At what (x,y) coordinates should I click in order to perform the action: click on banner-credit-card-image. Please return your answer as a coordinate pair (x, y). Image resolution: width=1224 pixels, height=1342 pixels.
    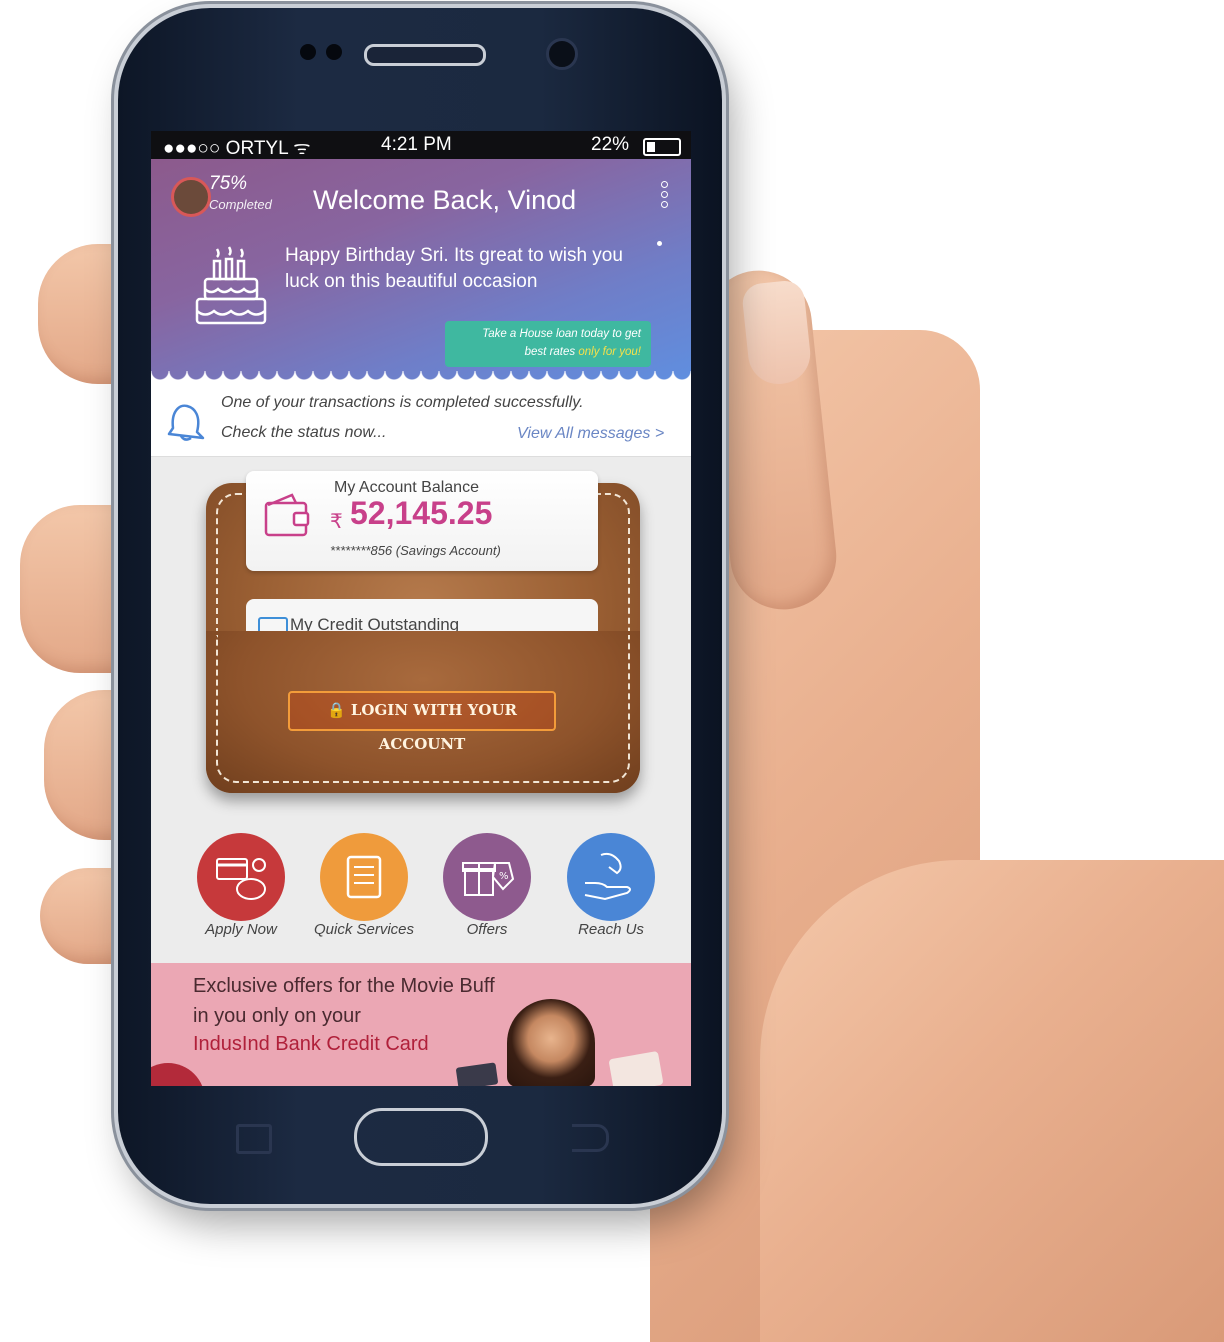
    Looking at the image, I should click on (477, 1074).